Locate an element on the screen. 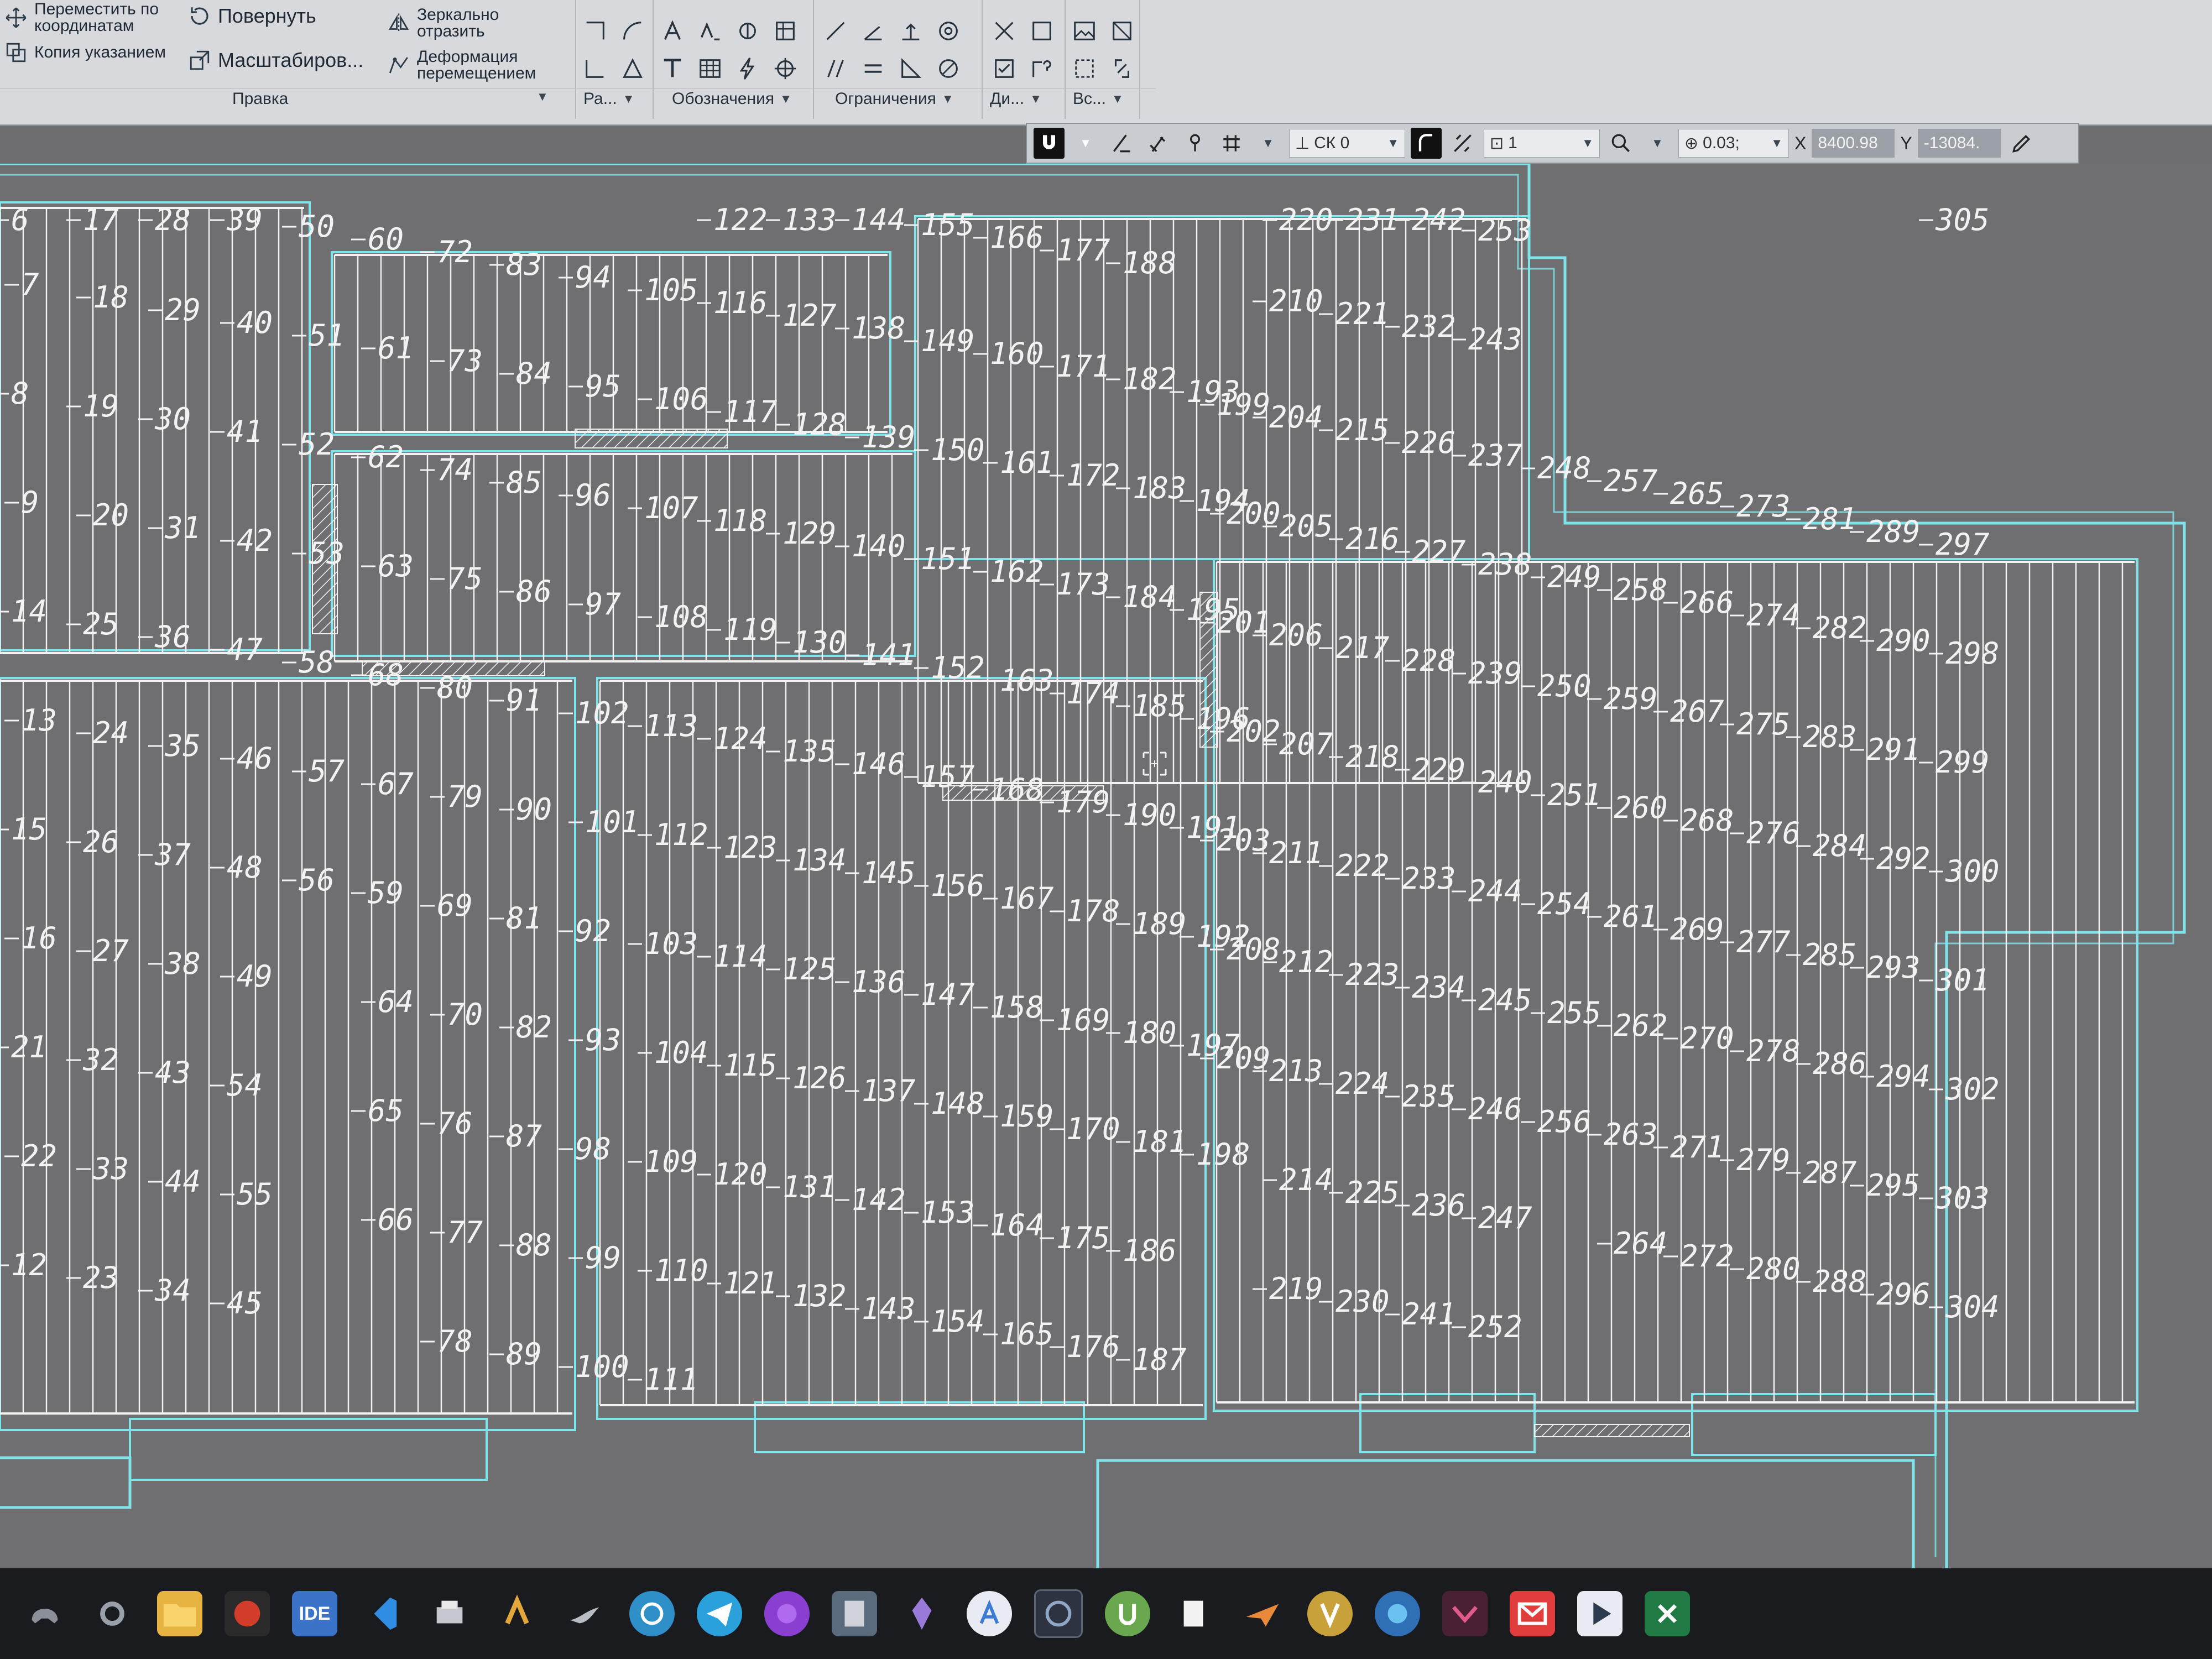  torrent-app-icon is located at coordinates (1127, 1614).